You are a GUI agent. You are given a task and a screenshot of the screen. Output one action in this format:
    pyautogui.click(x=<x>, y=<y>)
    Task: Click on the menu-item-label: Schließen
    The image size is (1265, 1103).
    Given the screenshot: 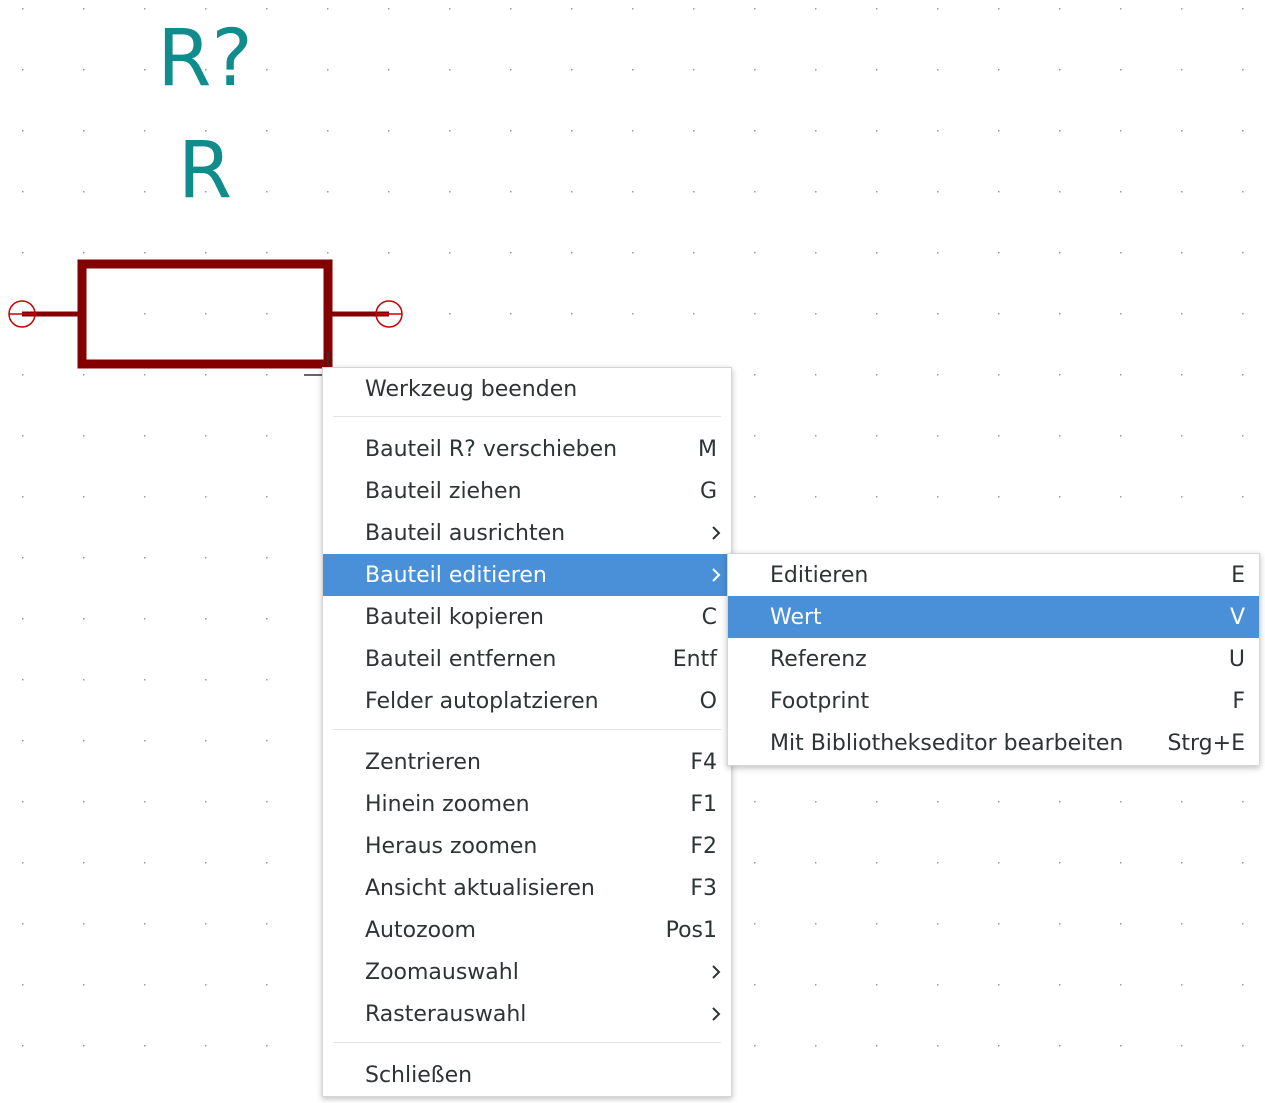 What is the action you would take?
    pyautogui.click(x=419, y=1075)
    